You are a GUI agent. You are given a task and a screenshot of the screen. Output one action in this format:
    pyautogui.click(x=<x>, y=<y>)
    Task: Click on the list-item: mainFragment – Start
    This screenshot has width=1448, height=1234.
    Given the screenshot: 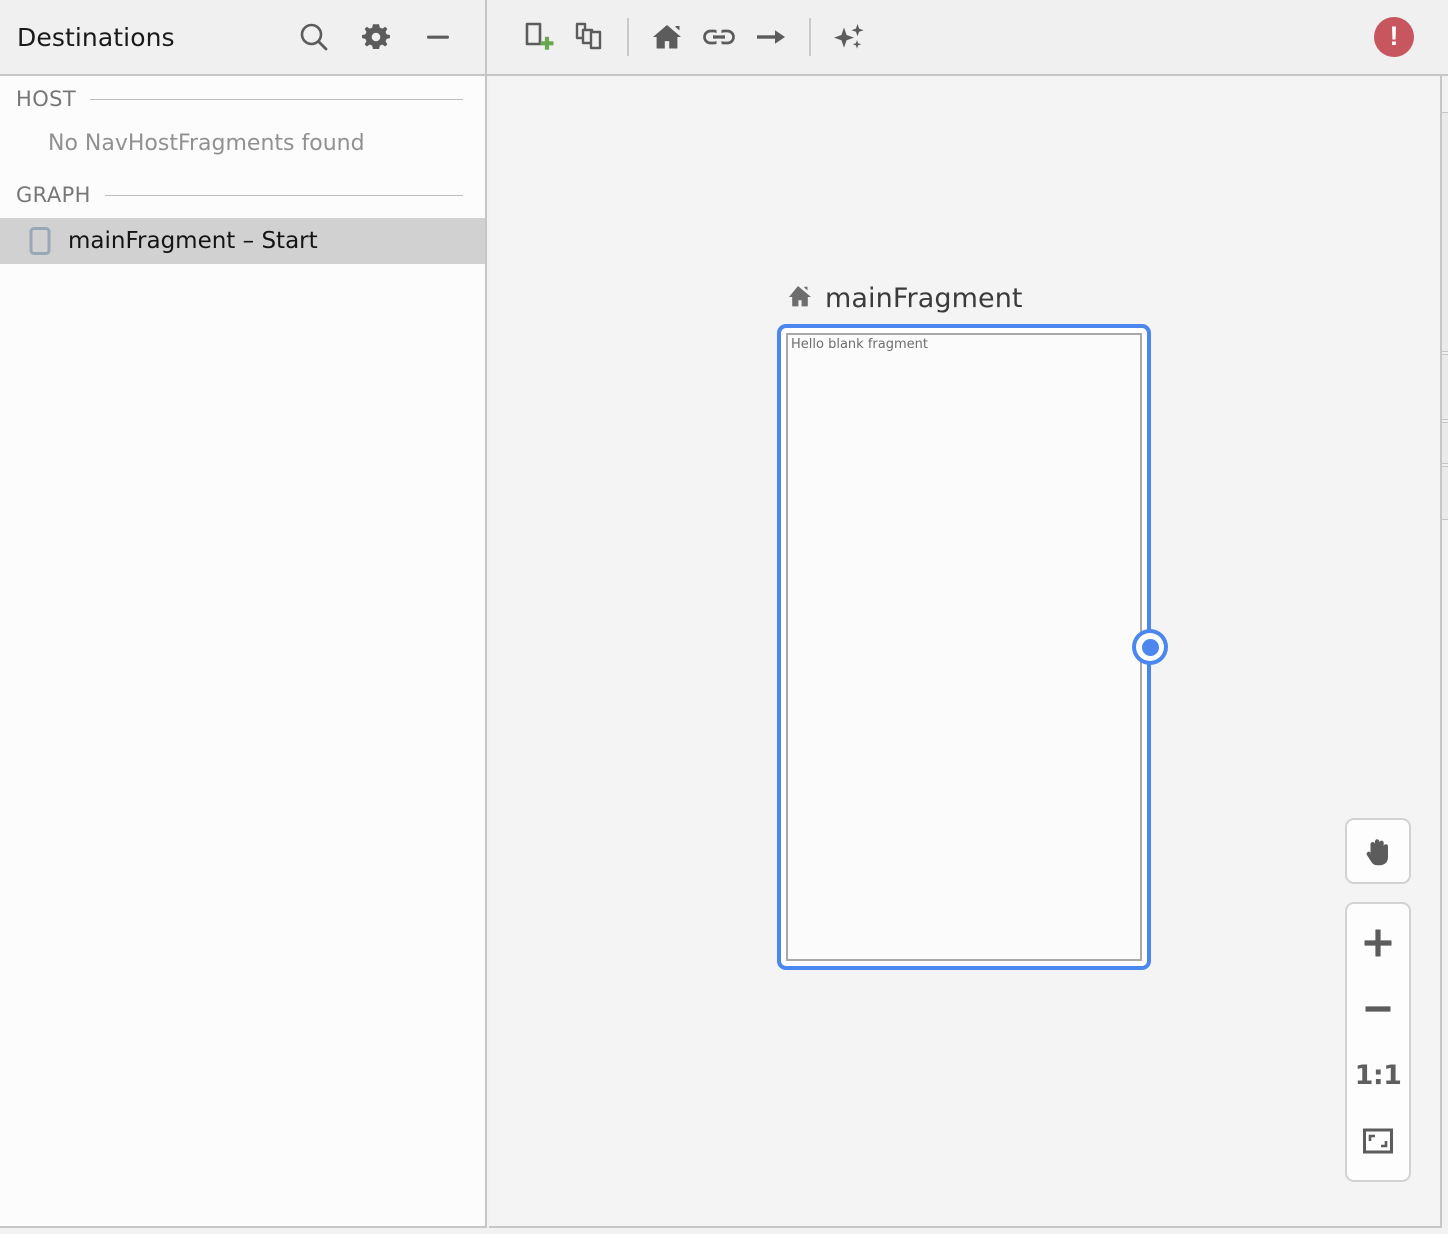 What is the action you would take?
    pyautogui.click(x=242, y=241)
    